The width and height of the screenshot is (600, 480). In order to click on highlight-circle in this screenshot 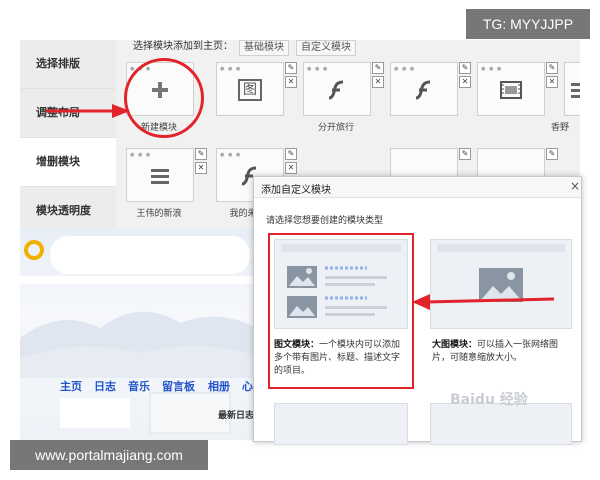, I will do `click(164, 98)`.